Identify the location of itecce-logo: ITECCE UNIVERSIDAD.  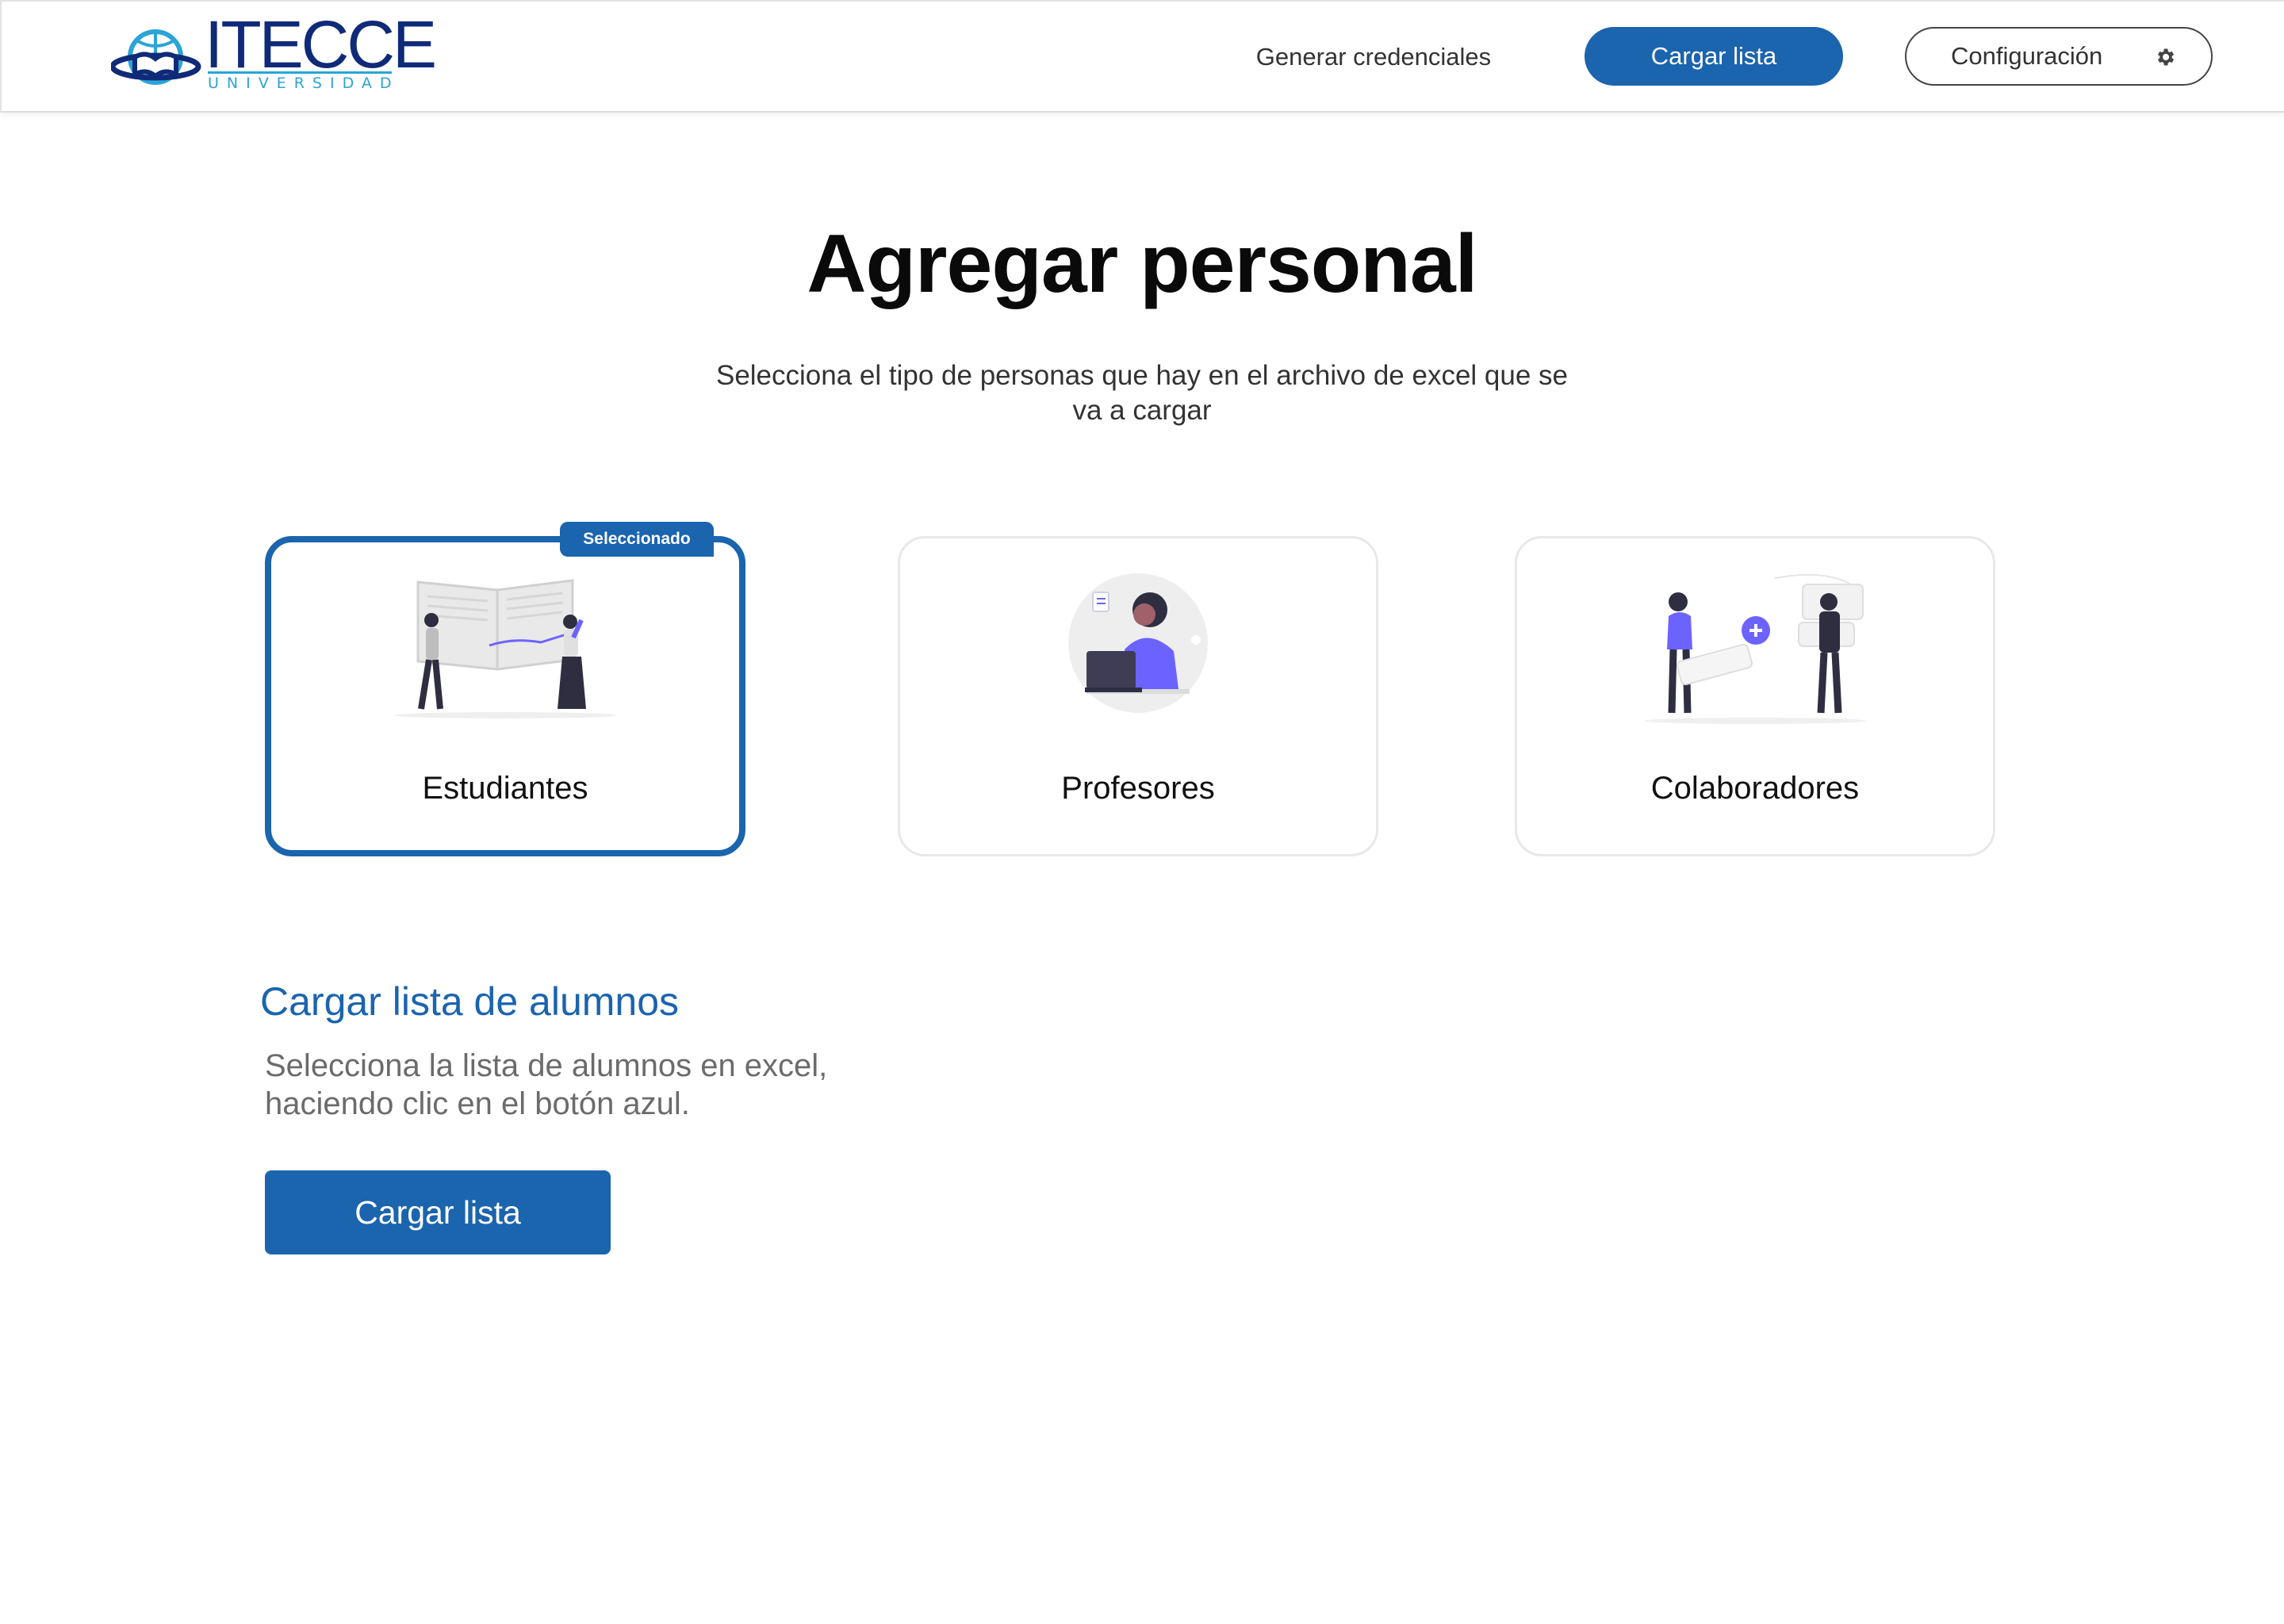
(274, 53).